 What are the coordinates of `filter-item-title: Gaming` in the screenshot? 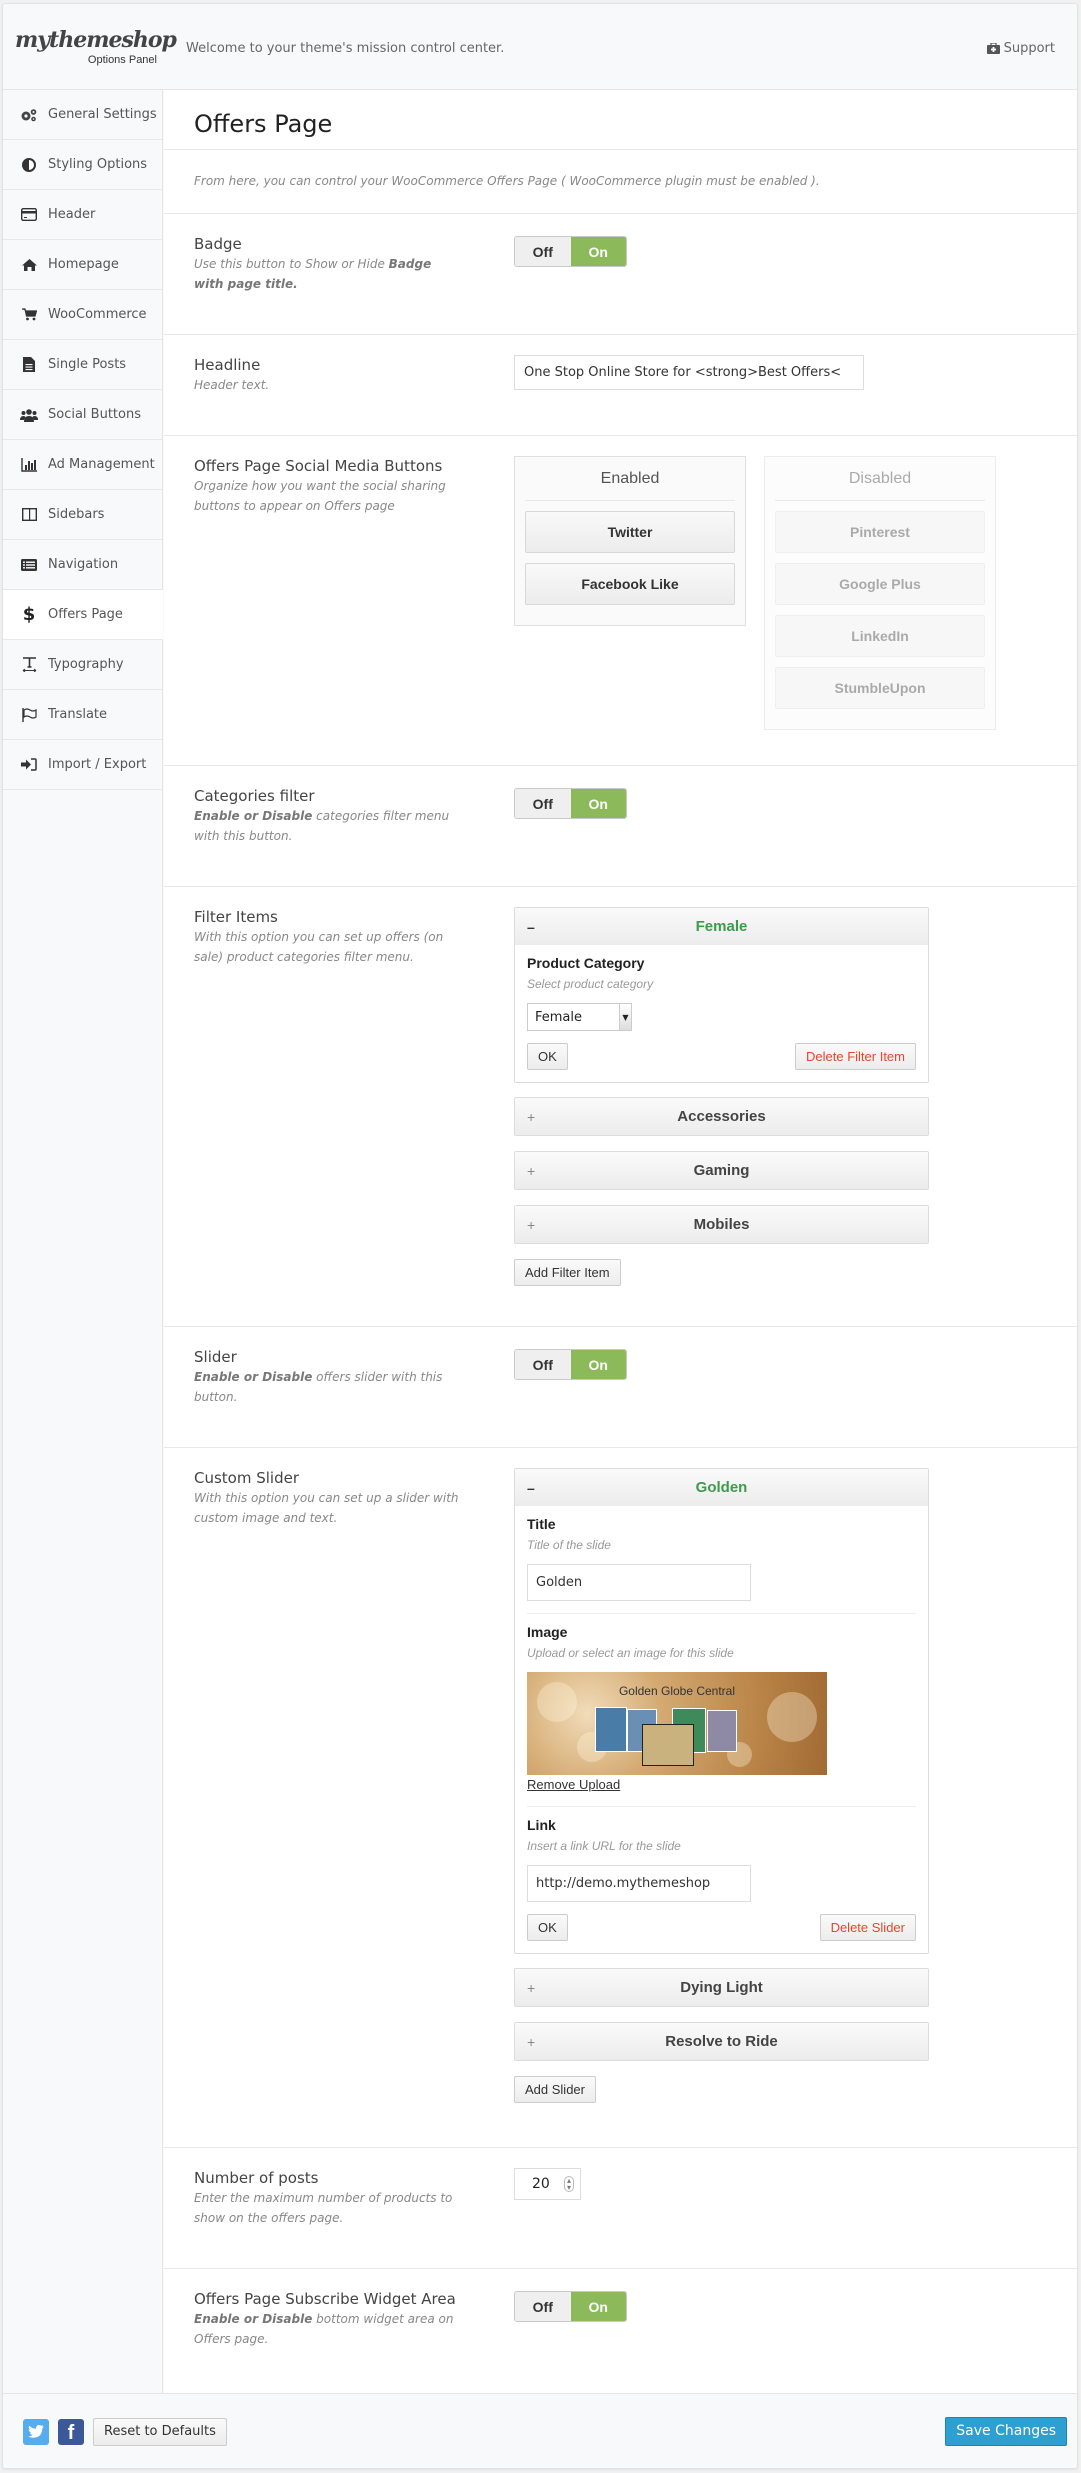 It's located at (721, 1170).